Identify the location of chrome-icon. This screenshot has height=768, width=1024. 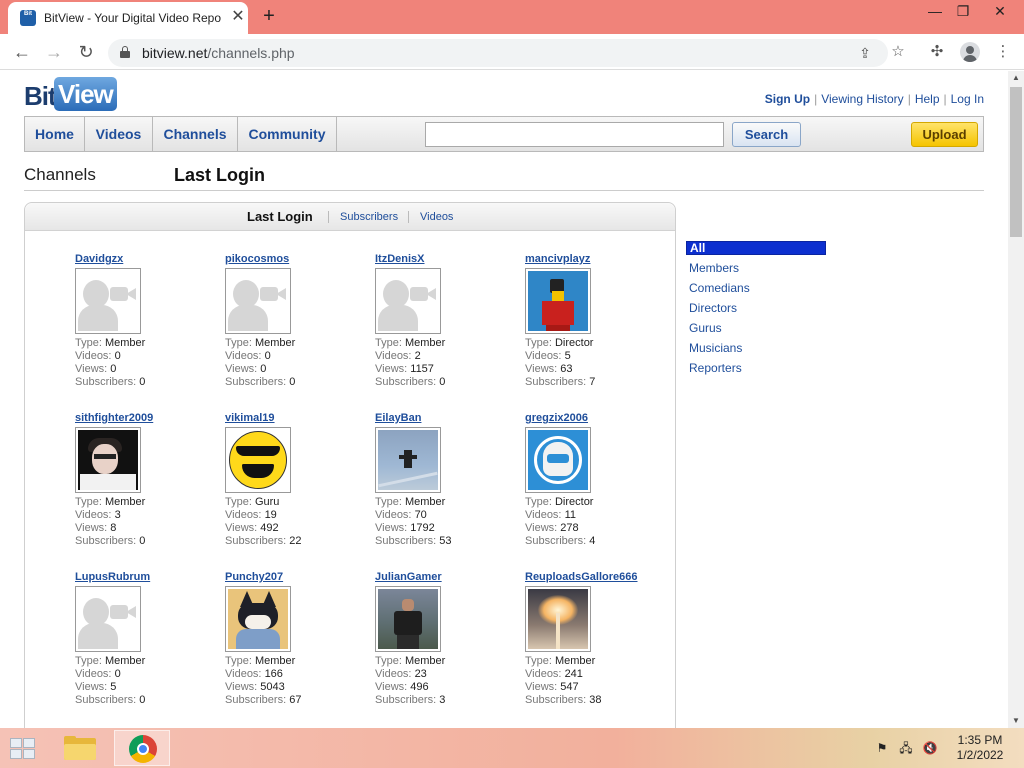
(143, 749).